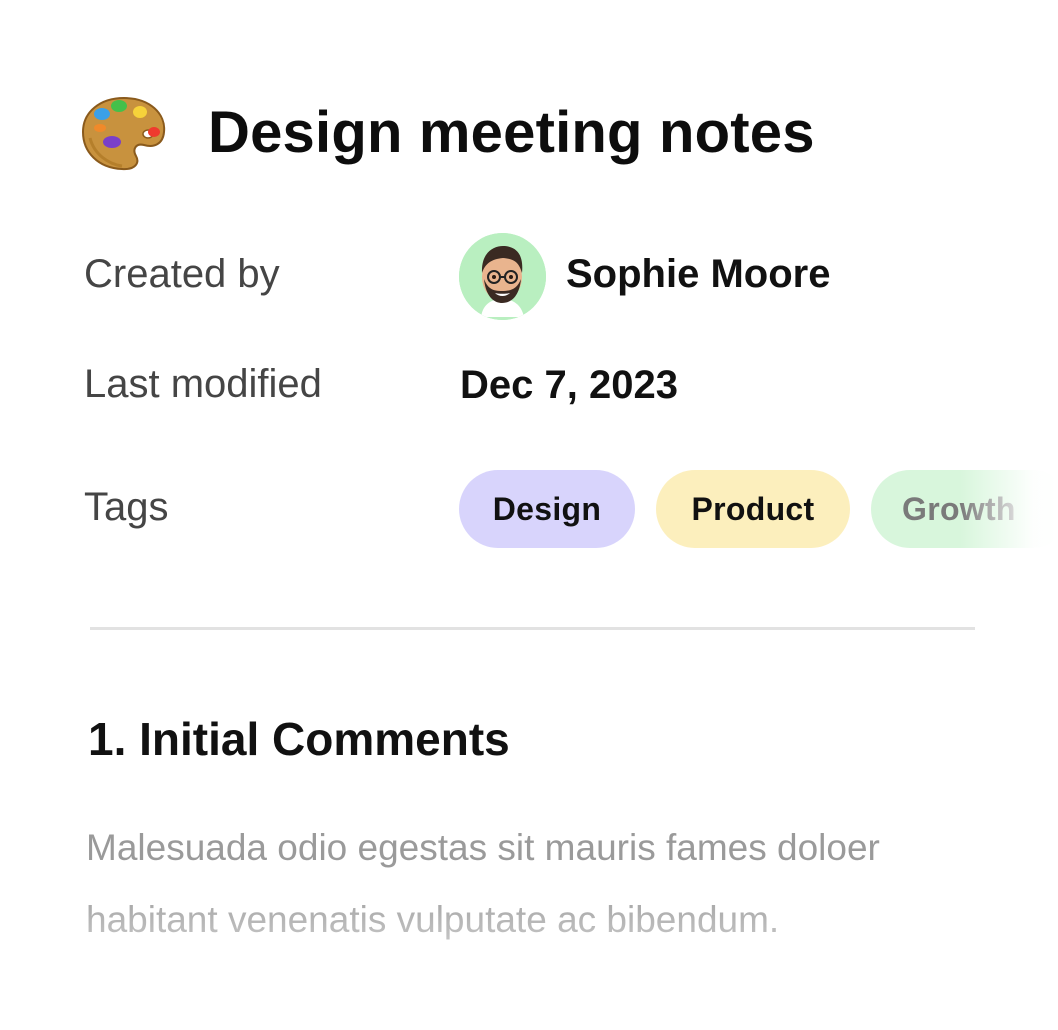  What do you see at coordinates (182, 274) in the screenshot?
I see `created-by-label: Created by` at bounding box center [182, 274].